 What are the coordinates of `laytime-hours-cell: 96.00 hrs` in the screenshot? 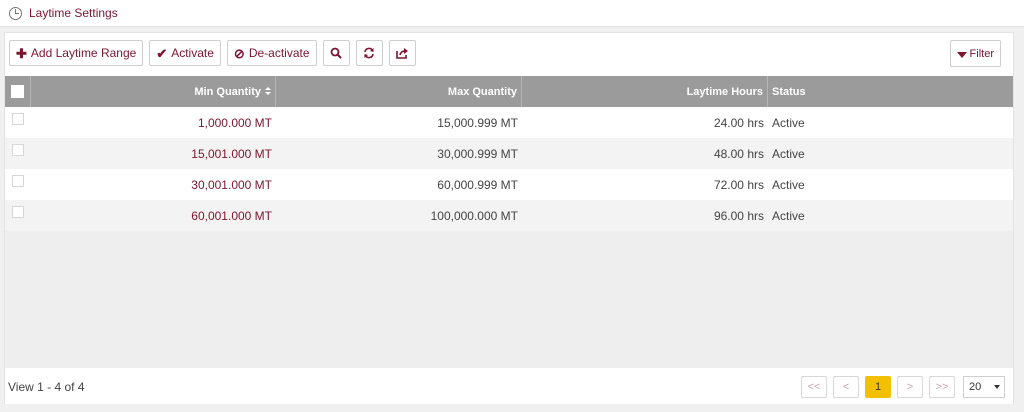 It's located at (738, 215).